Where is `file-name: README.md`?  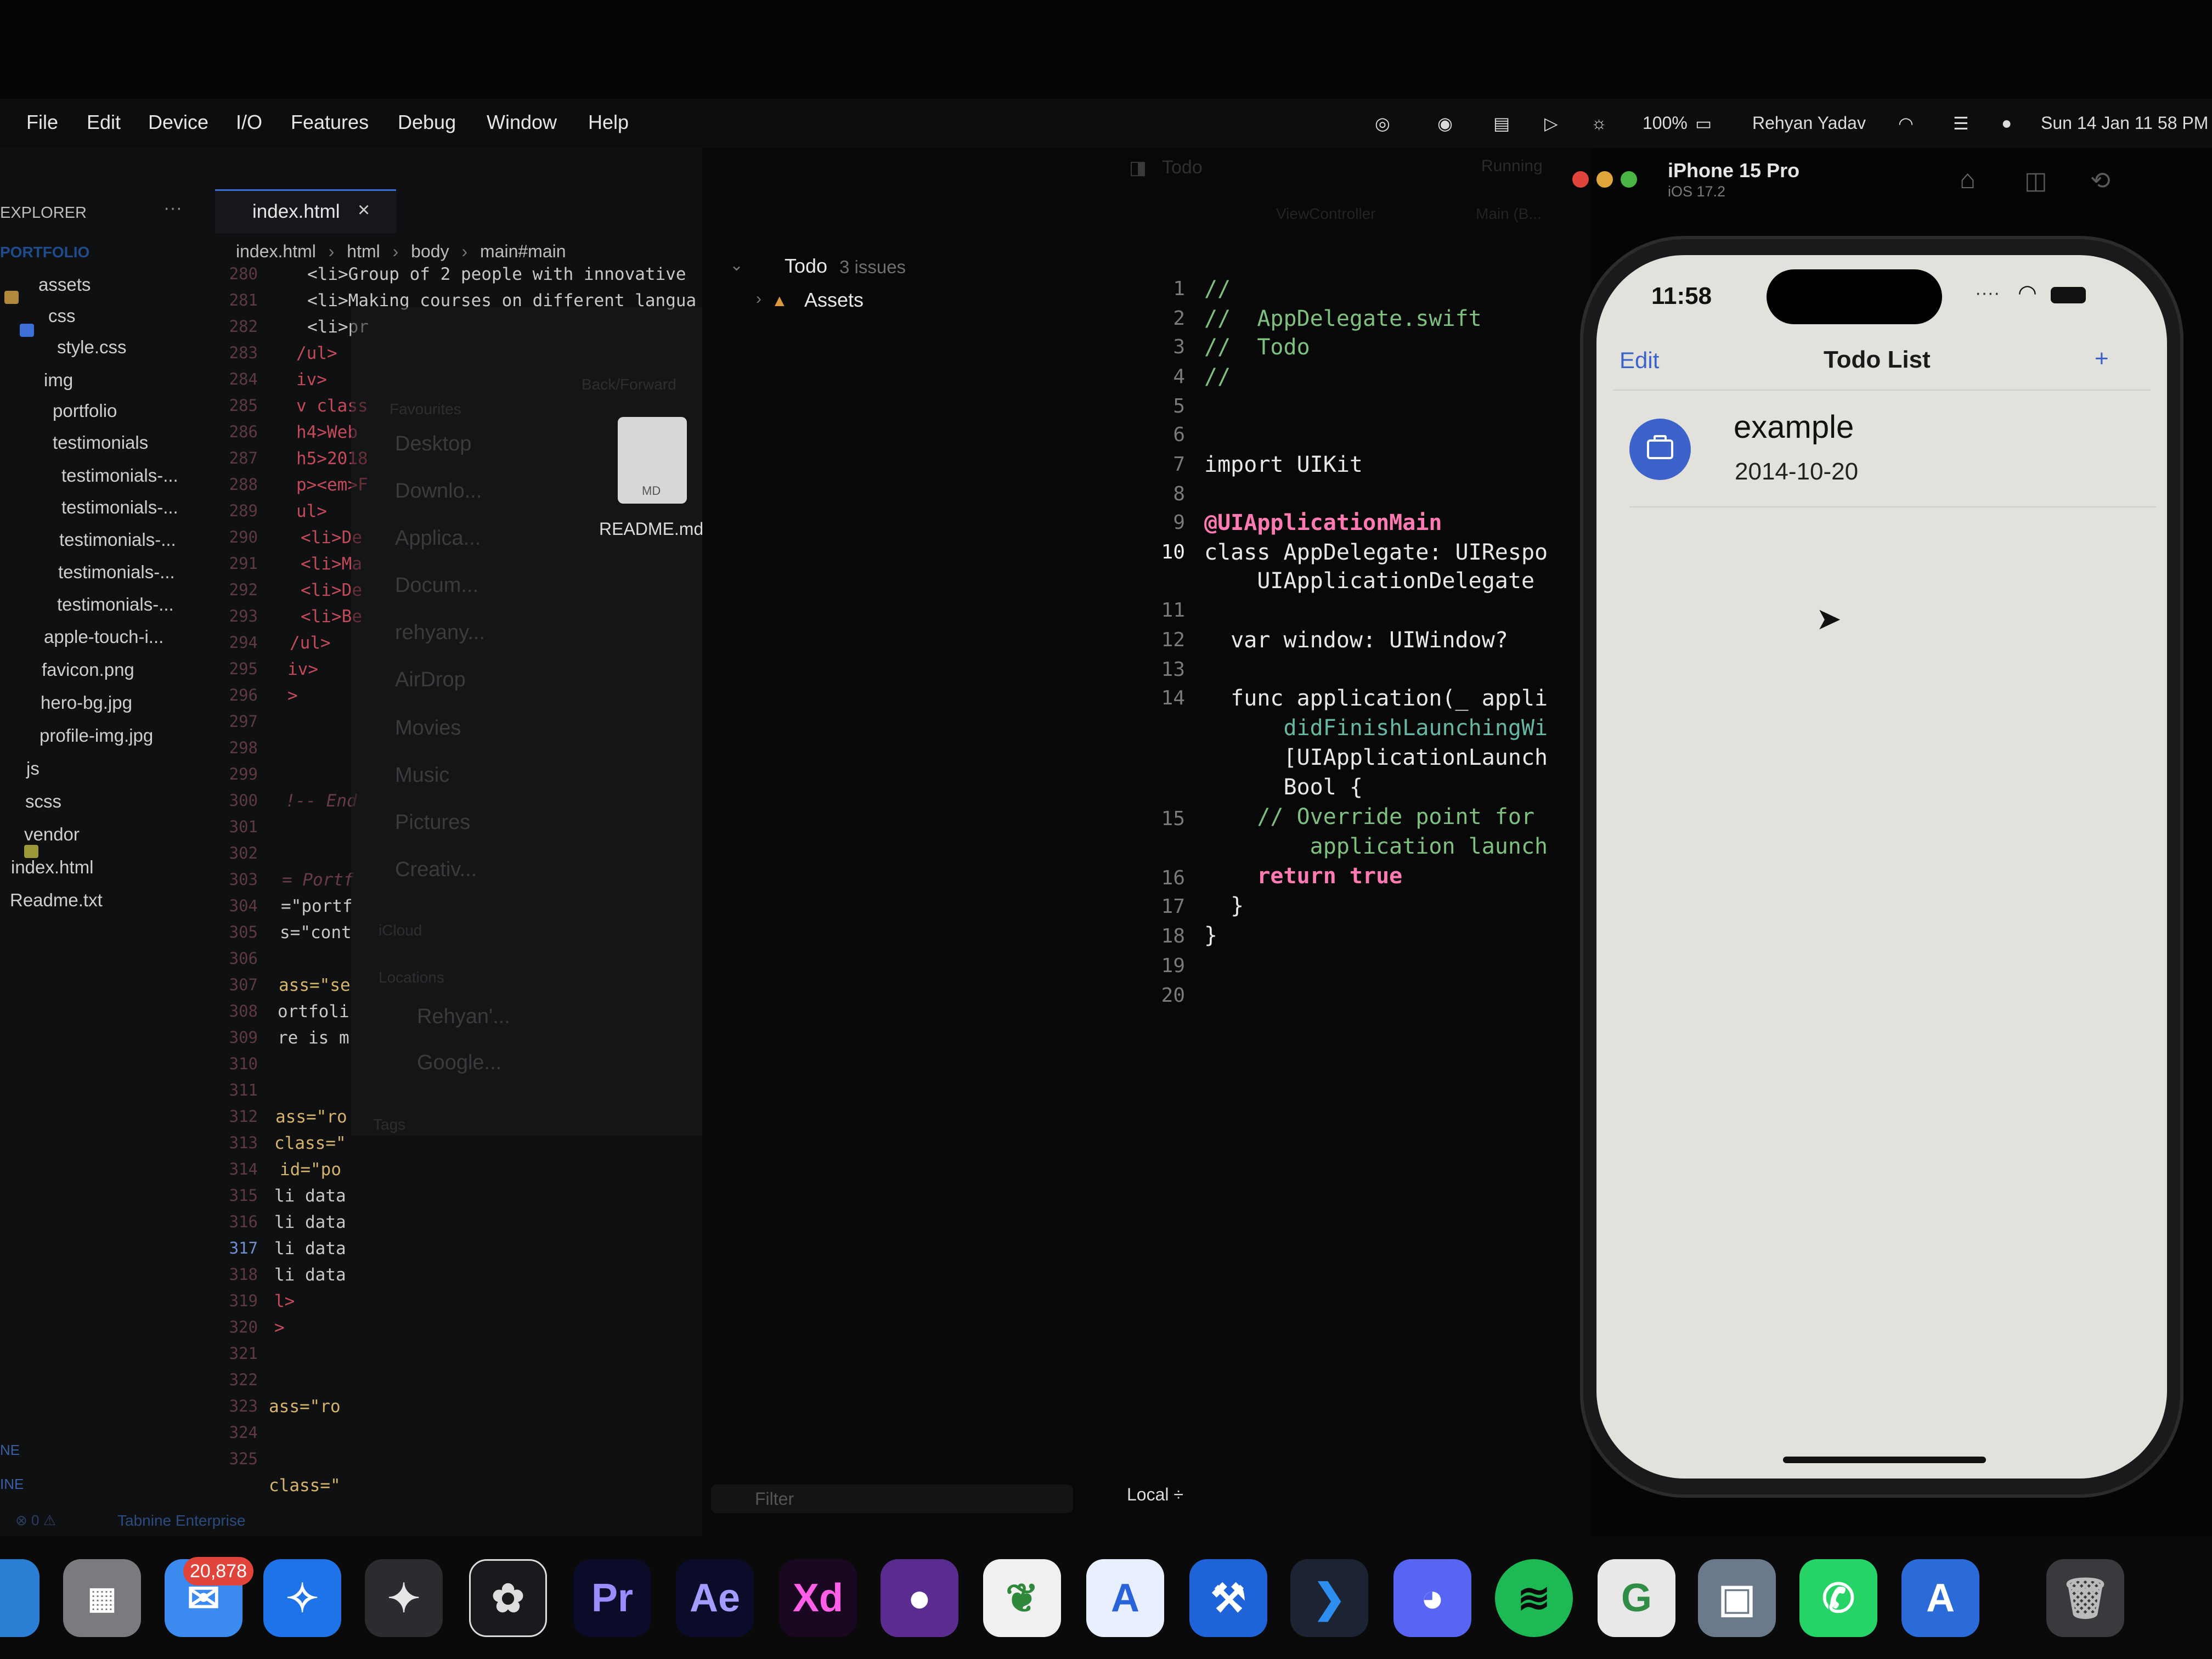
file-name: README.md is located at coordinates (651, 529).